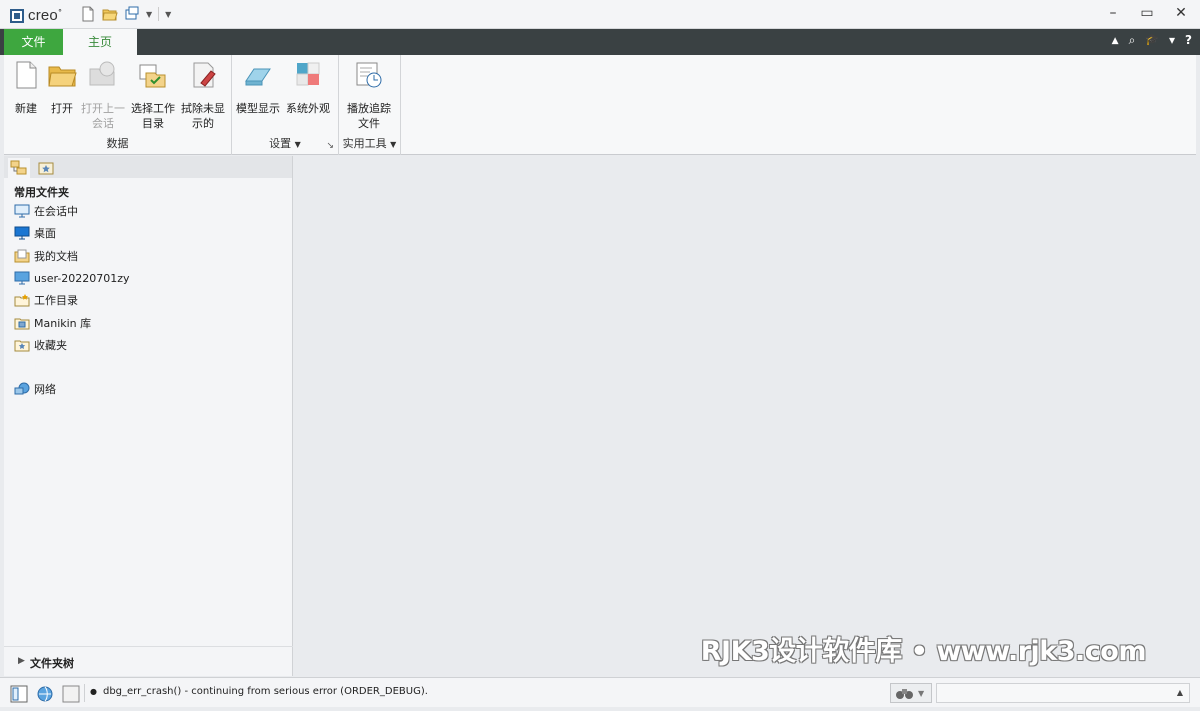  Describe the element at coordinates (152, 76) in the screenshot. I see `working-directory-icon` at that location.